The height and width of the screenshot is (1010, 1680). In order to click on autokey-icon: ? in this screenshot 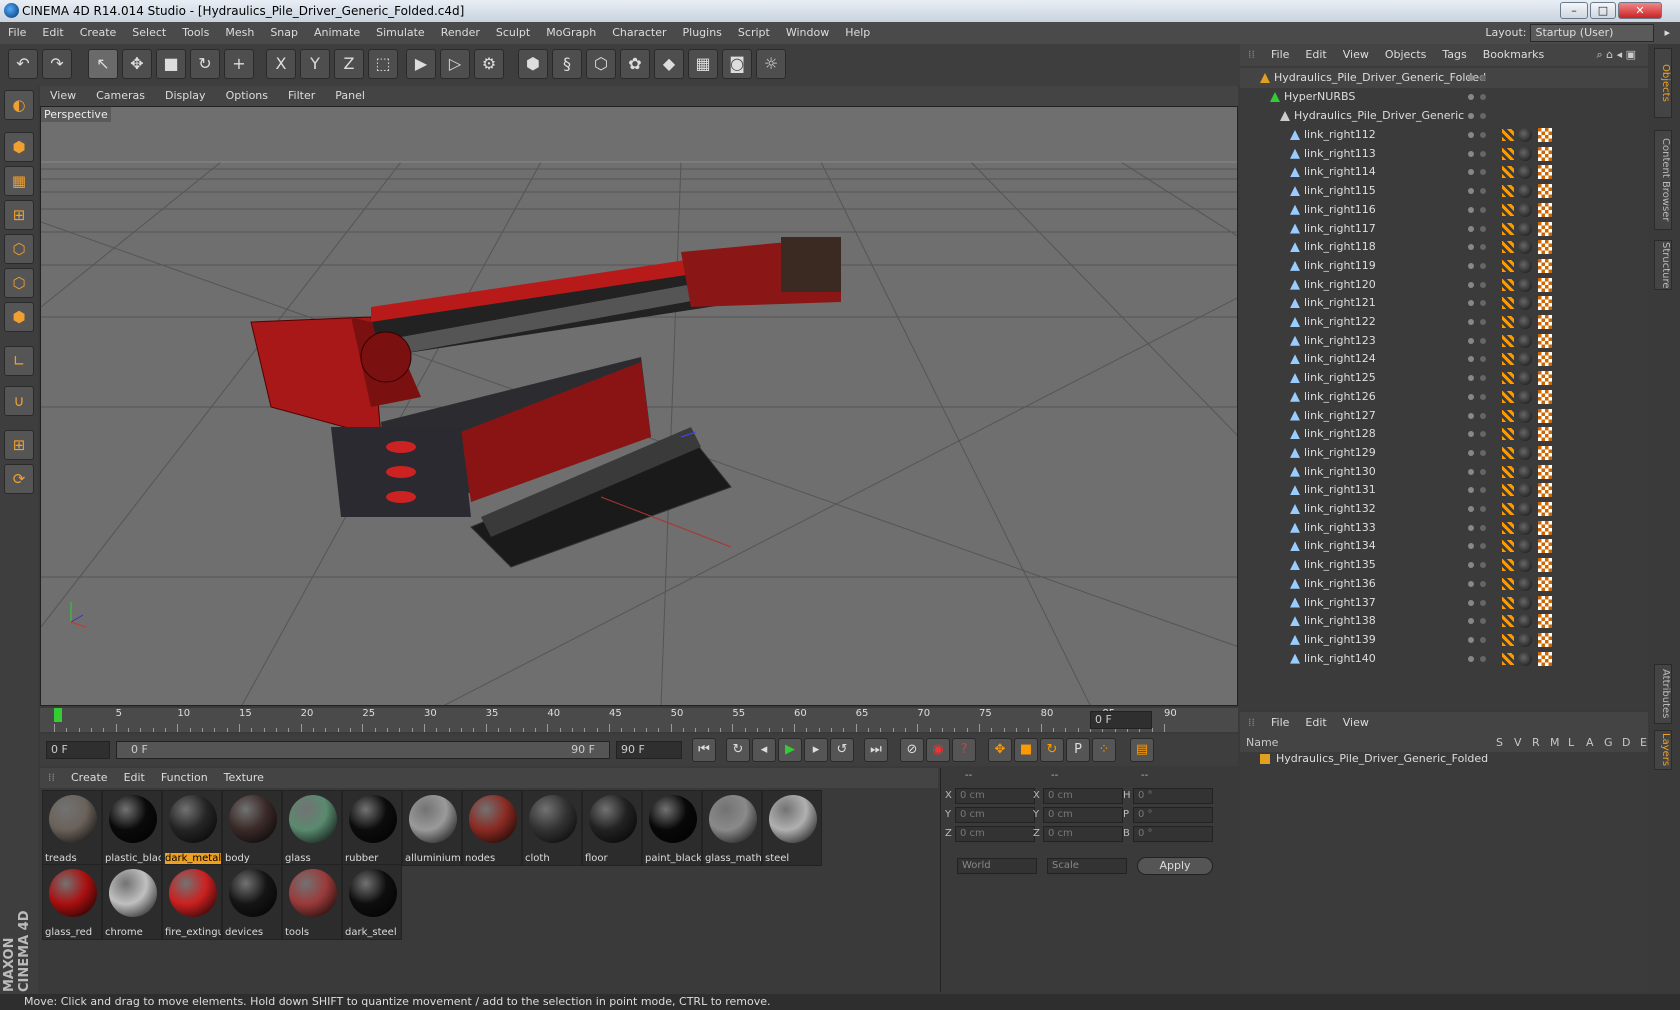, I will do `click(964, 750)`.